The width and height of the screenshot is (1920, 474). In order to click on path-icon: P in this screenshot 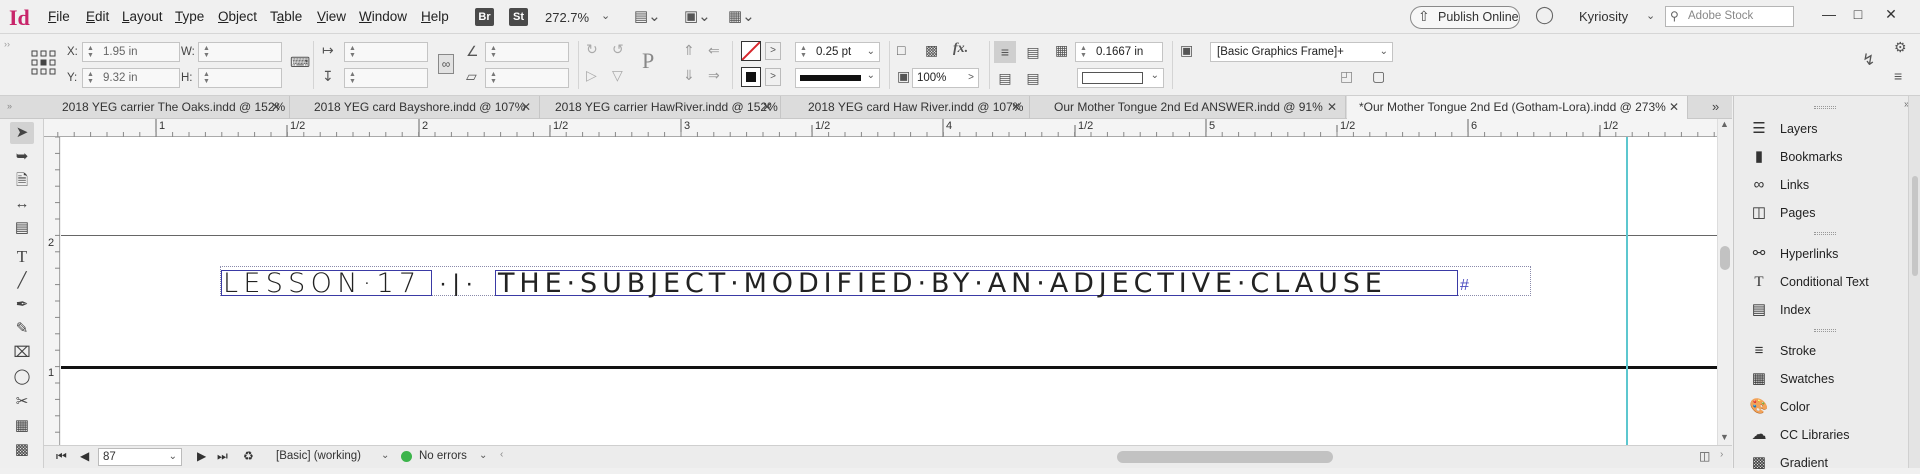, I will do `click(648, 61)`.